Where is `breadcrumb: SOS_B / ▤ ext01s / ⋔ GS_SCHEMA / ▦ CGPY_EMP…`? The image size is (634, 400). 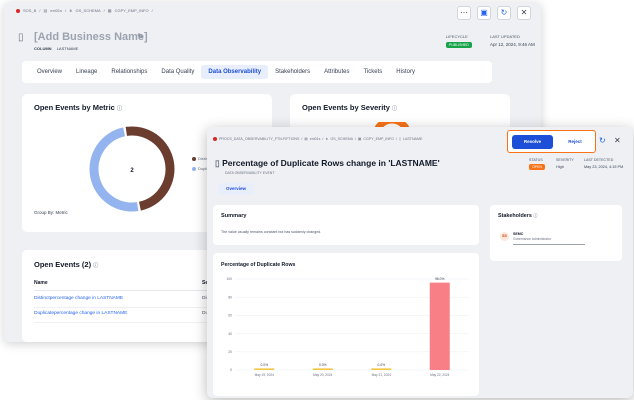 breadcrumb: SOS_B / ▤ ext01s / ⋔ GS_SCHEMA / ▦ CGPY_EMP… is located at coordinates (84, 10).